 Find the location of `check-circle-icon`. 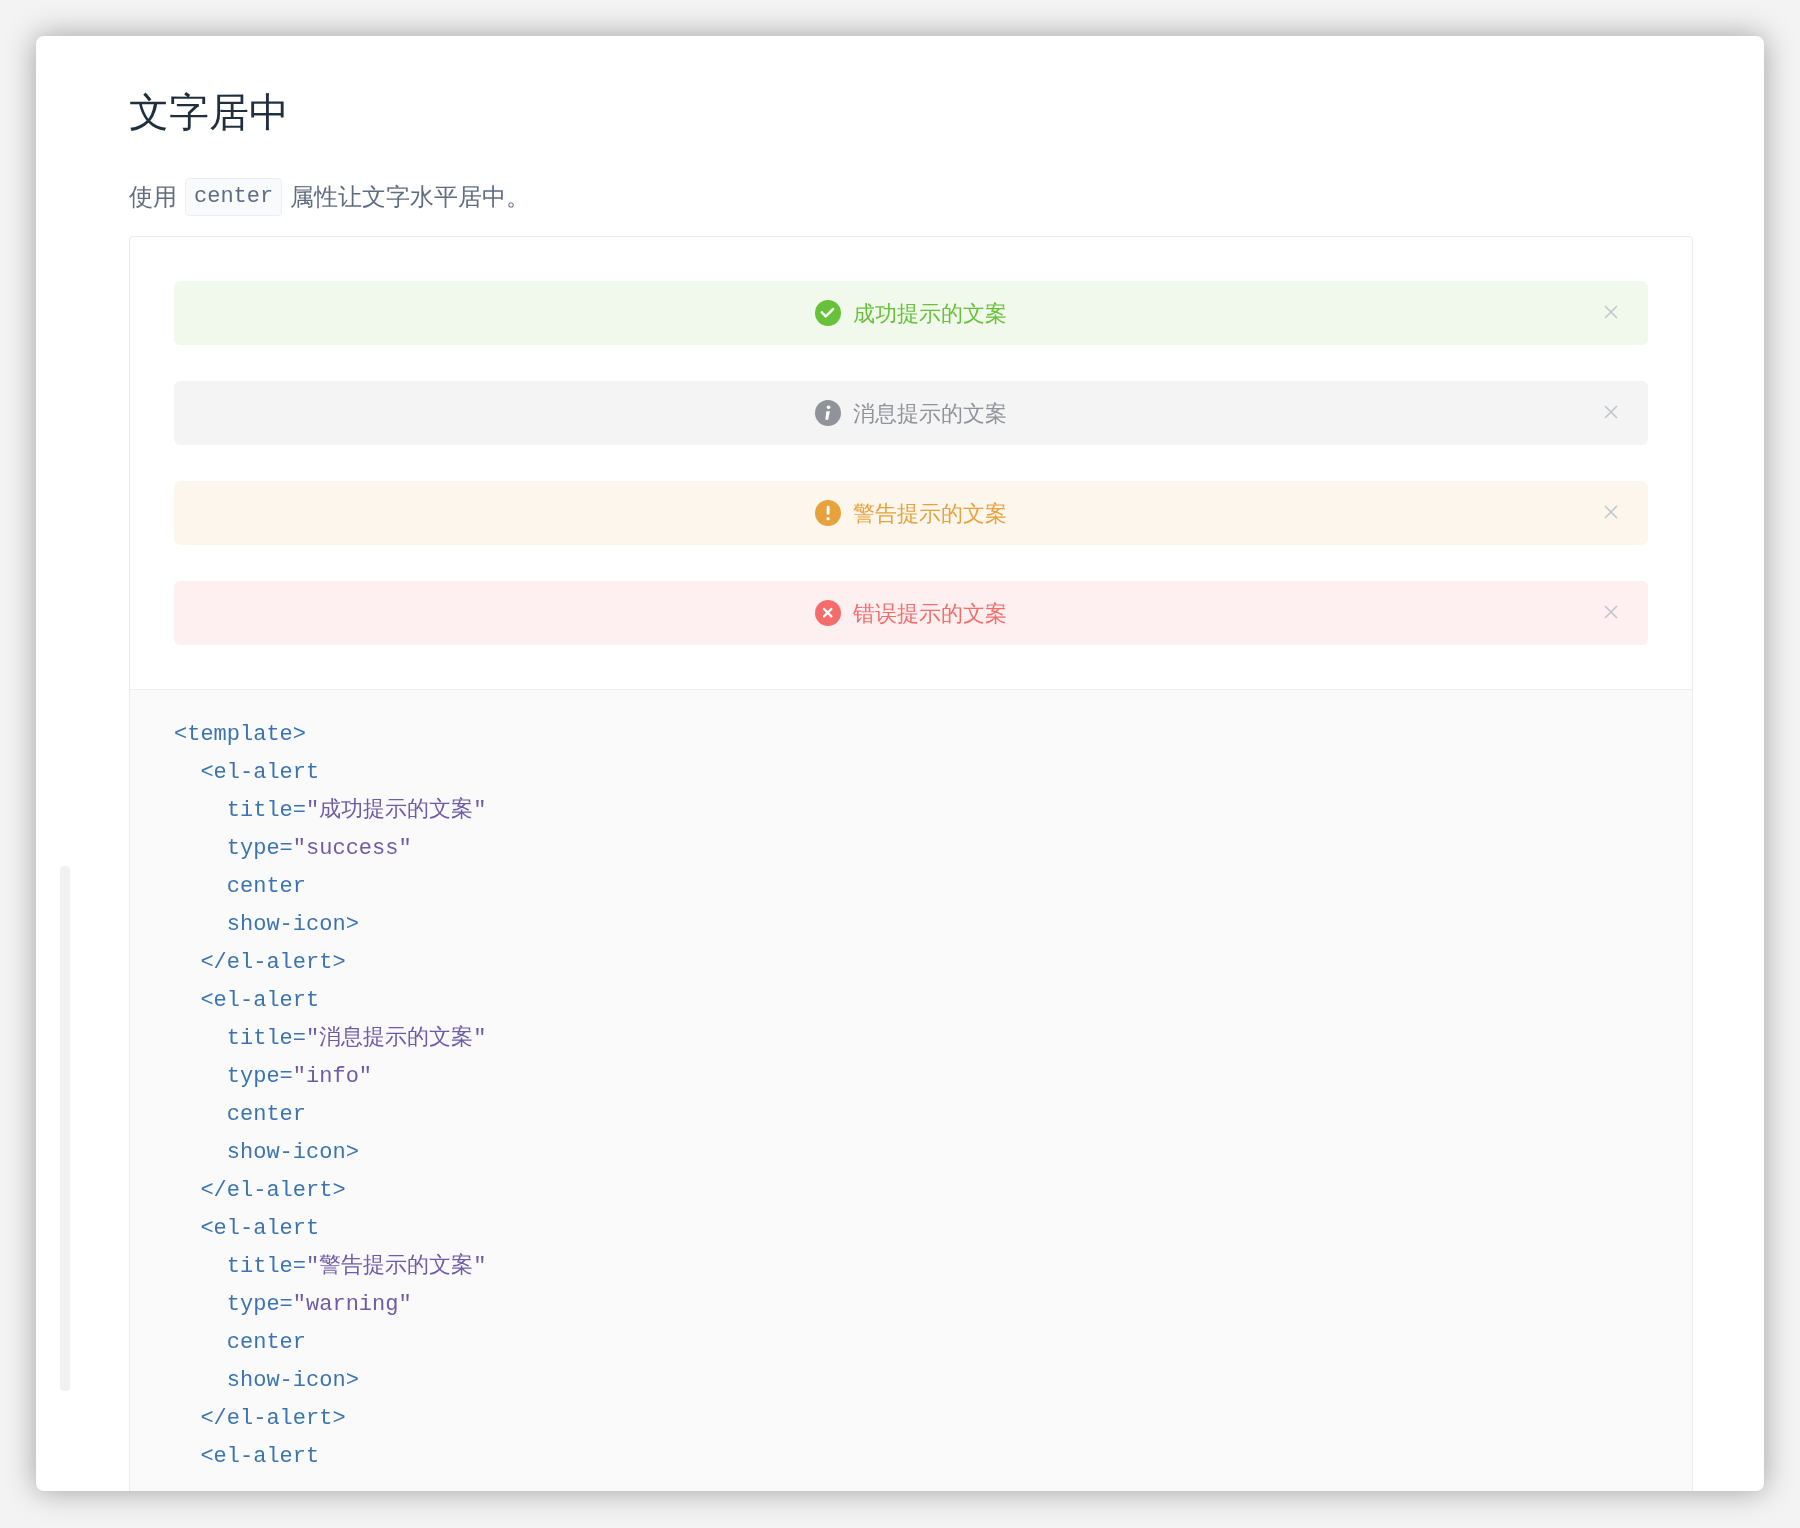

check-circle-icon is located at coordinates (828, 313).